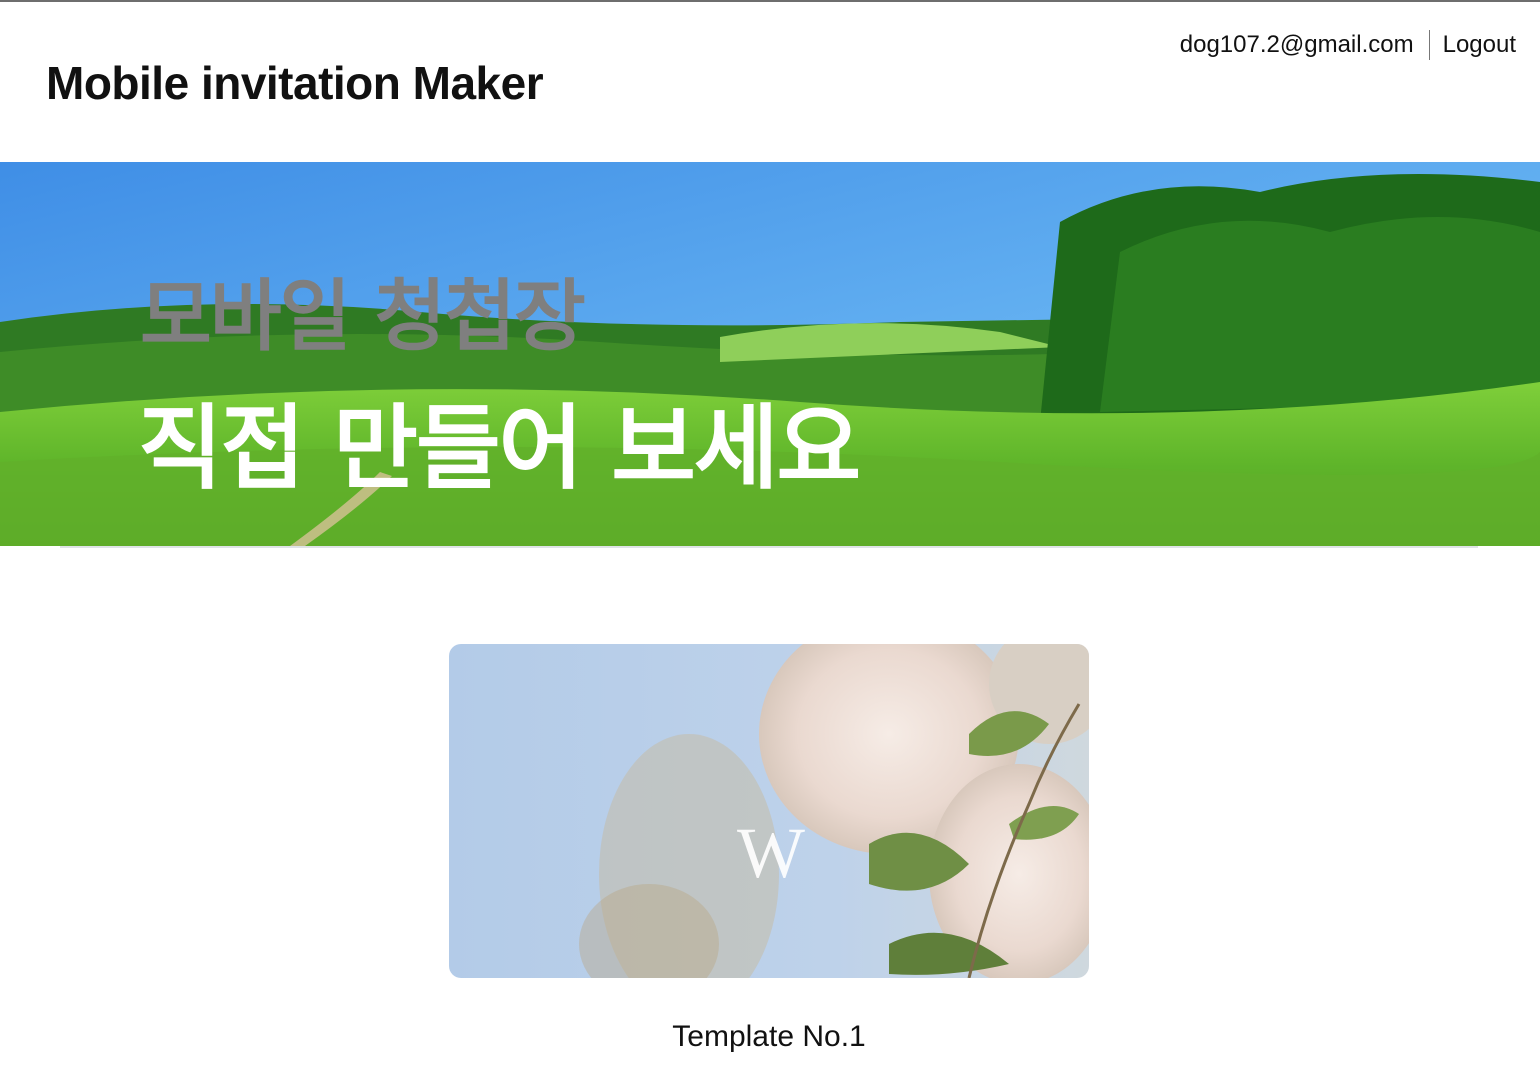 The image size is (1540, 1090). Describe the element at coordinates (1429, 45) in the screenshot. I see `user-bar-divider` at that location.